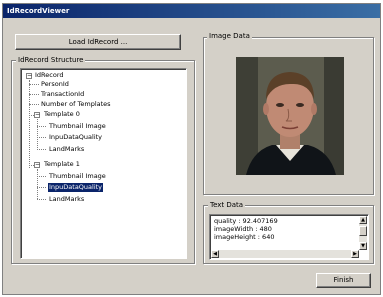 This screenshot has width=383, height=297. I want to click on text-line-image-height: imageHeight : 640, so click(244, 237).